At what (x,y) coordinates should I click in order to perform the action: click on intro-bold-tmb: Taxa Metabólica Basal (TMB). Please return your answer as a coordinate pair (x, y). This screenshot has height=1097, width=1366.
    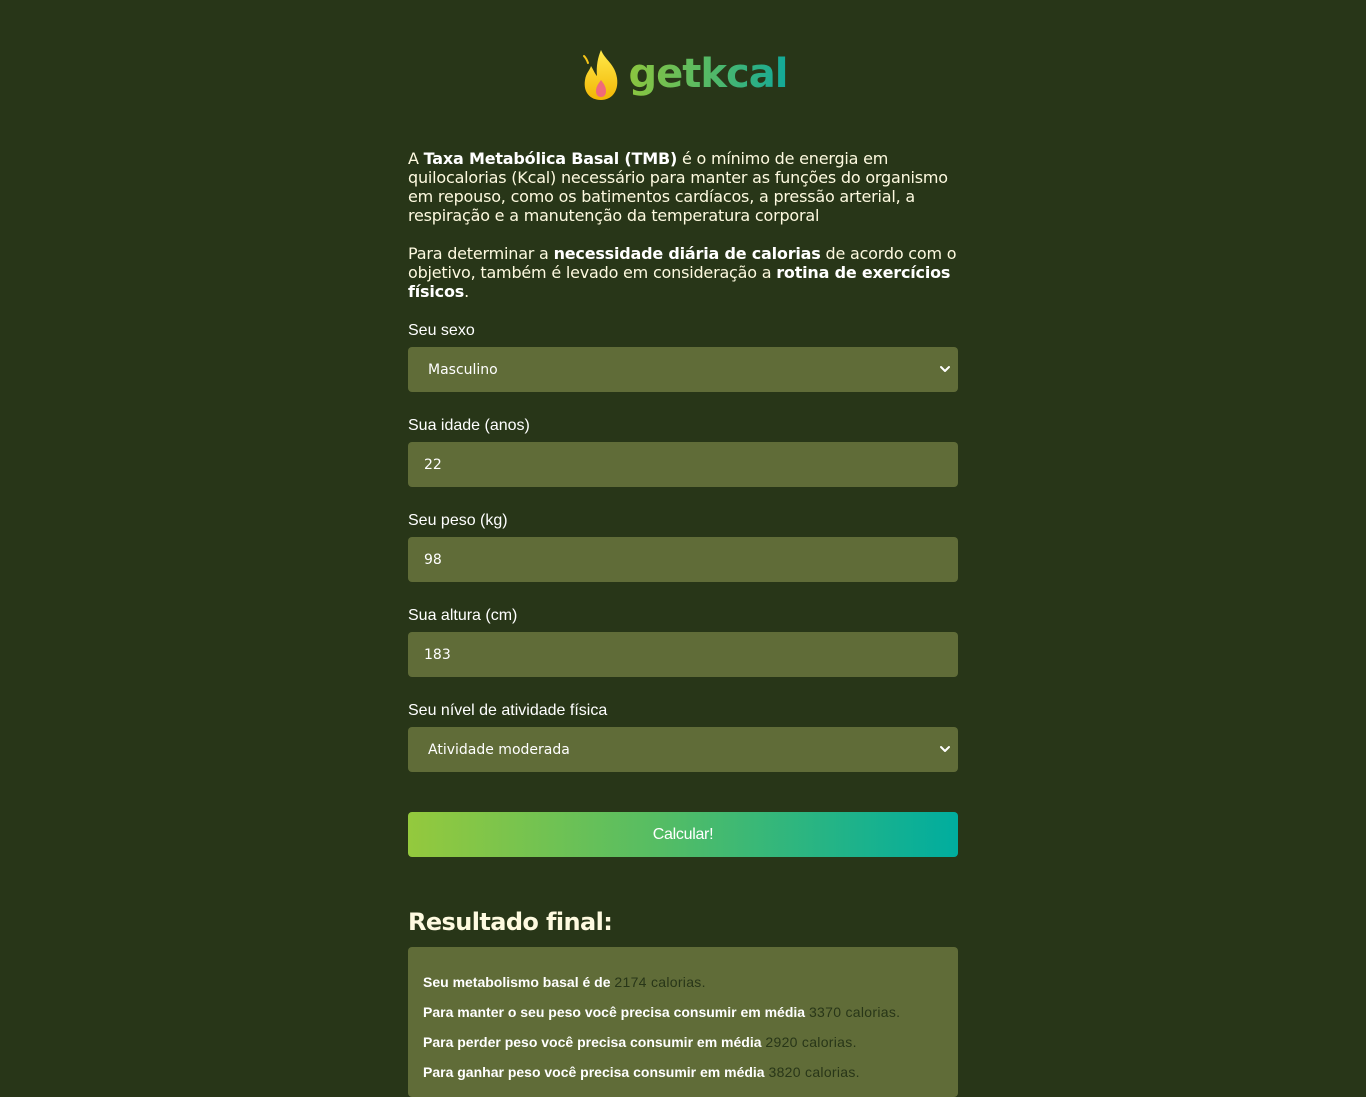
    Looking at the image, I should click on (550, 158).